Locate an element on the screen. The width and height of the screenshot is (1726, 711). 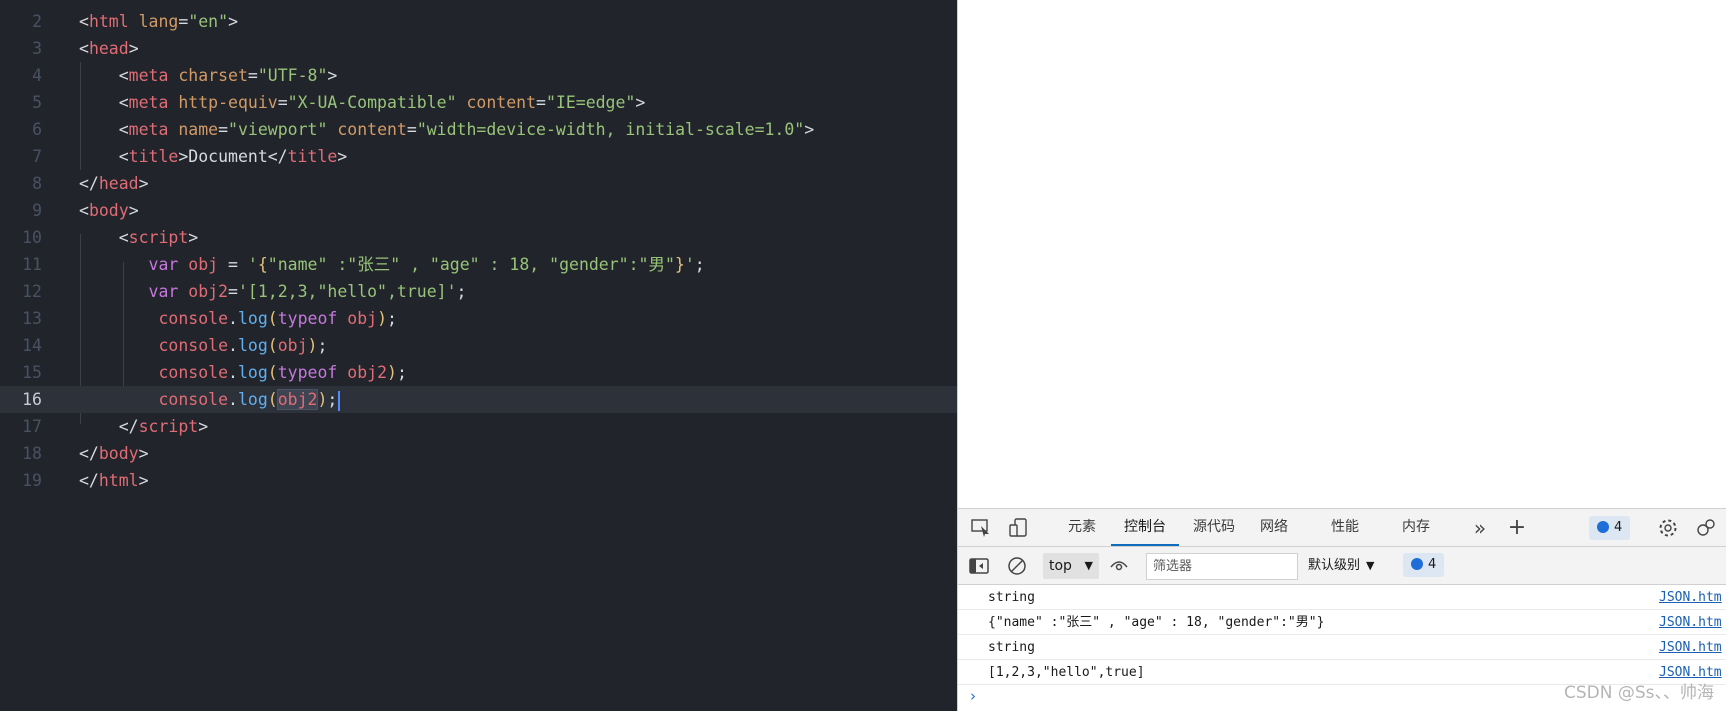
code-token: ( is located at coordinates (272, 399).